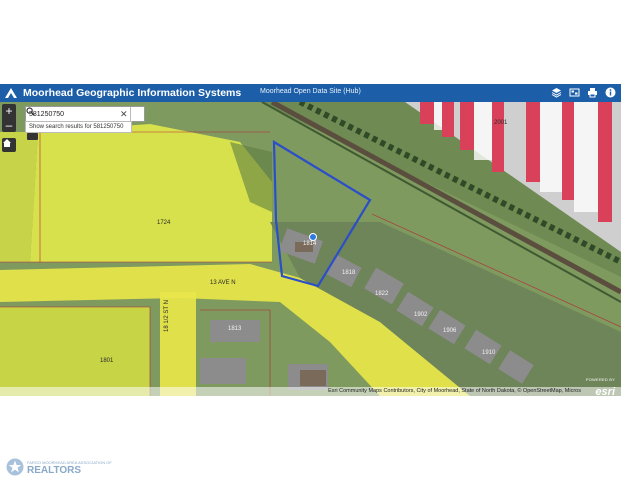  Describe the element at coordinates (382, 294) in the screenshot. I see `parcel-label-1822: 1822` at that location.